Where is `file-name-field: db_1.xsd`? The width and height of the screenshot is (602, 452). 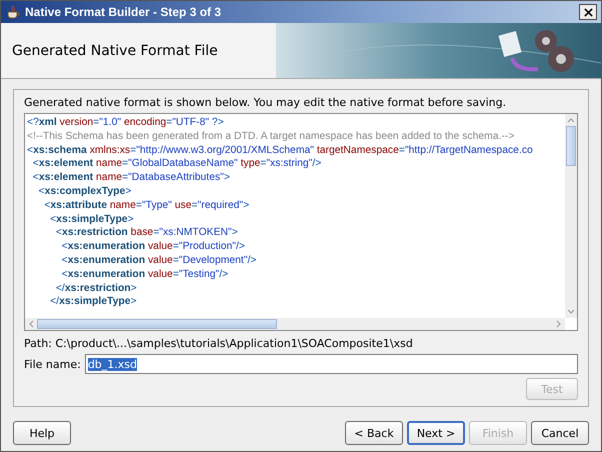
file-name-field: db_1.xsd is located at coordinates (331, 364).